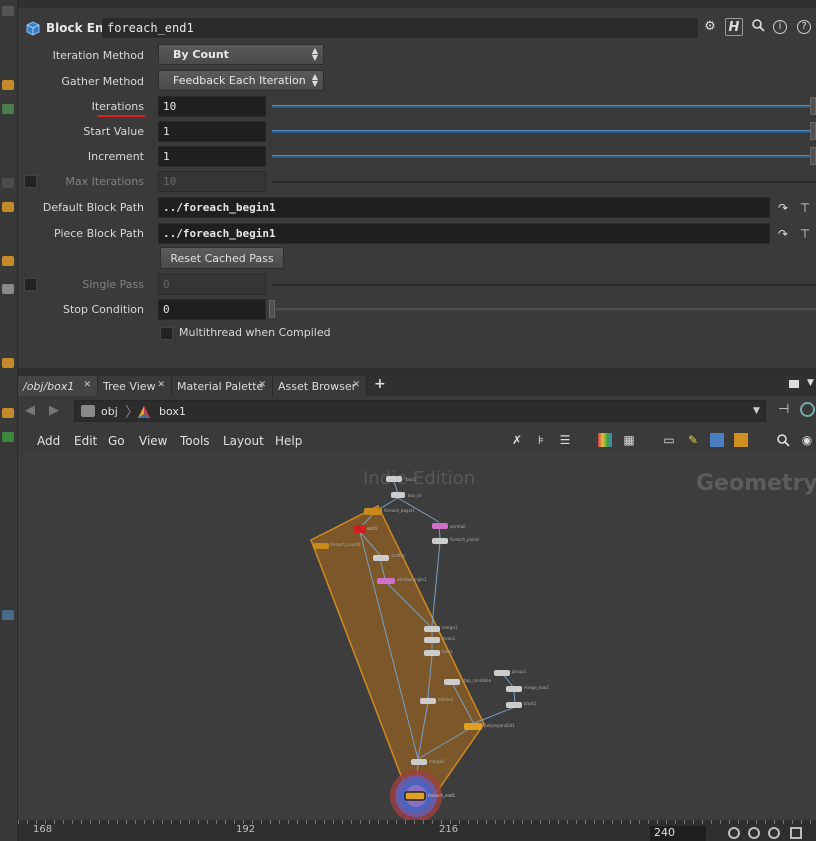 This screenshot has width=816, height=841. What do you see at coordinates (389, 511) in the screenshot?
I see `node-foreach-begin1: foreach_begin1` at bounding box center [389, 511].